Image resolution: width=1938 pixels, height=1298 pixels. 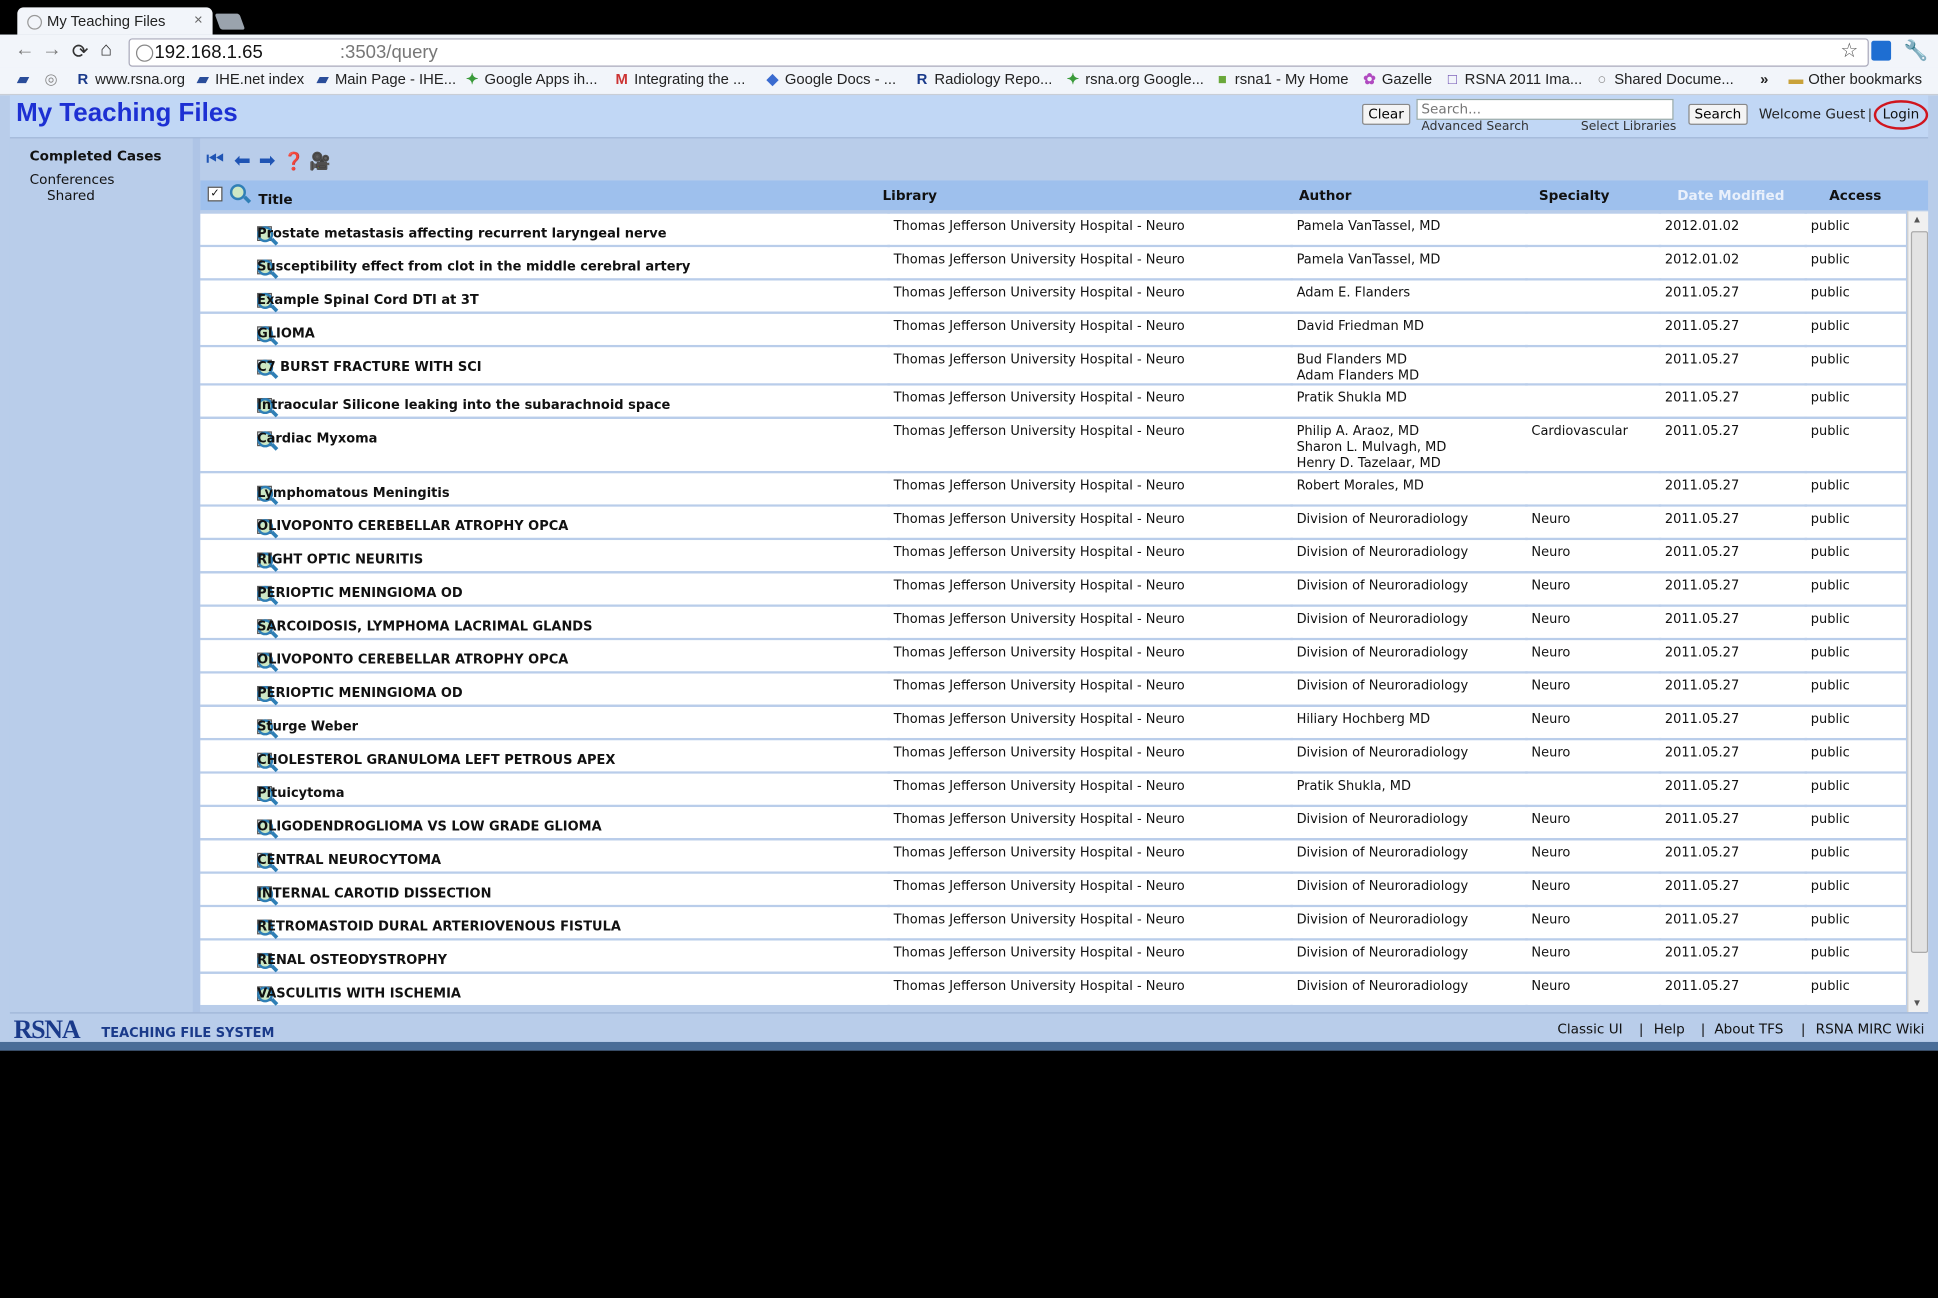 I want to click on preview-all-magnifier-icon, so click(x=237, y=192).